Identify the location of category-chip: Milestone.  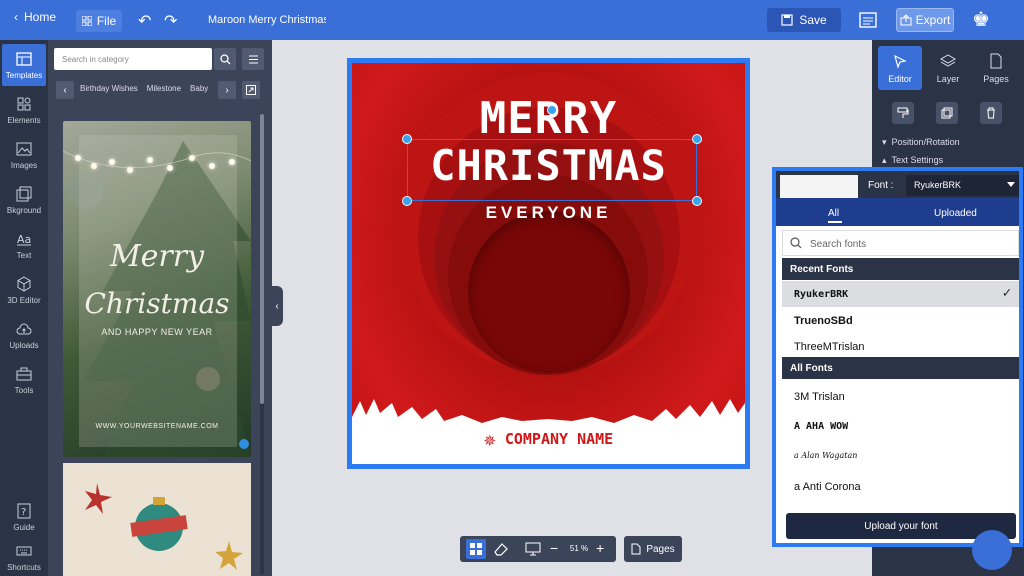
(164, 91).